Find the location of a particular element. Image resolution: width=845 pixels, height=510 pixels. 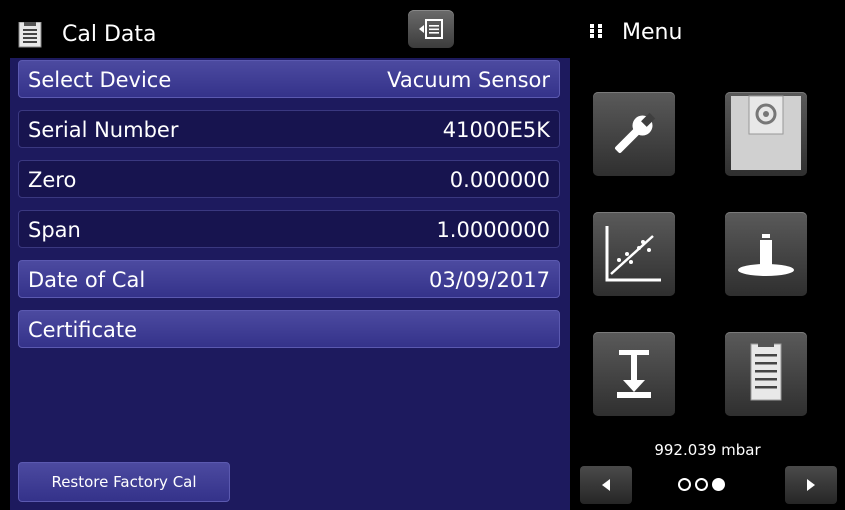

row-value: 03/09/2017 is located at coordinates (489, 280).